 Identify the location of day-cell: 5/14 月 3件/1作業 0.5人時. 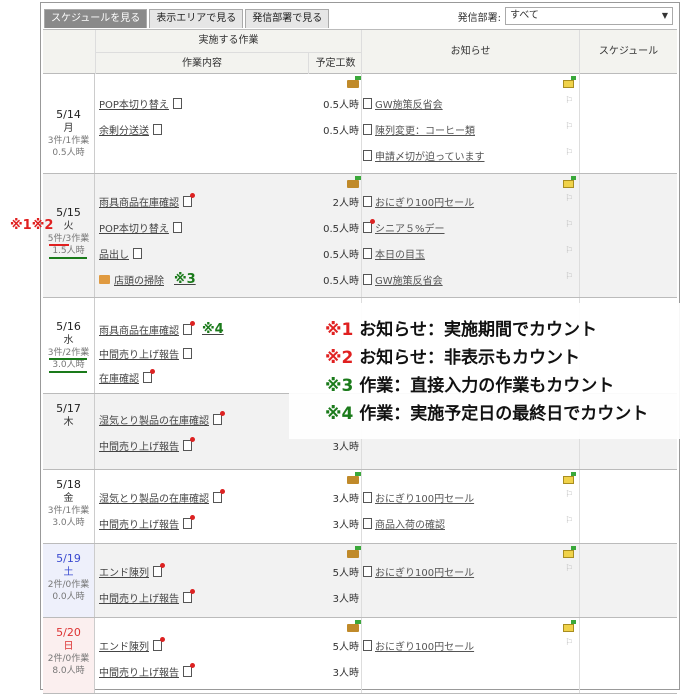
(69, 123).